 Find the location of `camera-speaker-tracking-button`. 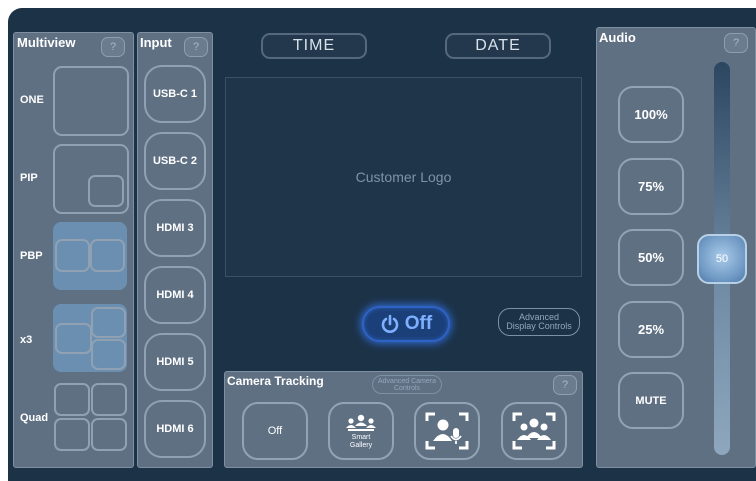

camera-speaker-tracking-button is located at coordinates (447, 431).